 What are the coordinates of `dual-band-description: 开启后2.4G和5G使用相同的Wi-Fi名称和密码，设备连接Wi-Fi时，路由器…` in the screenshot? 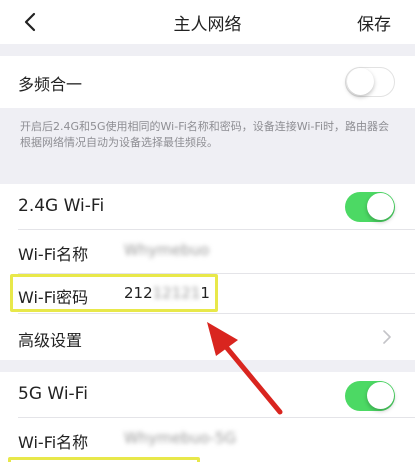 It's located at (205, 134).